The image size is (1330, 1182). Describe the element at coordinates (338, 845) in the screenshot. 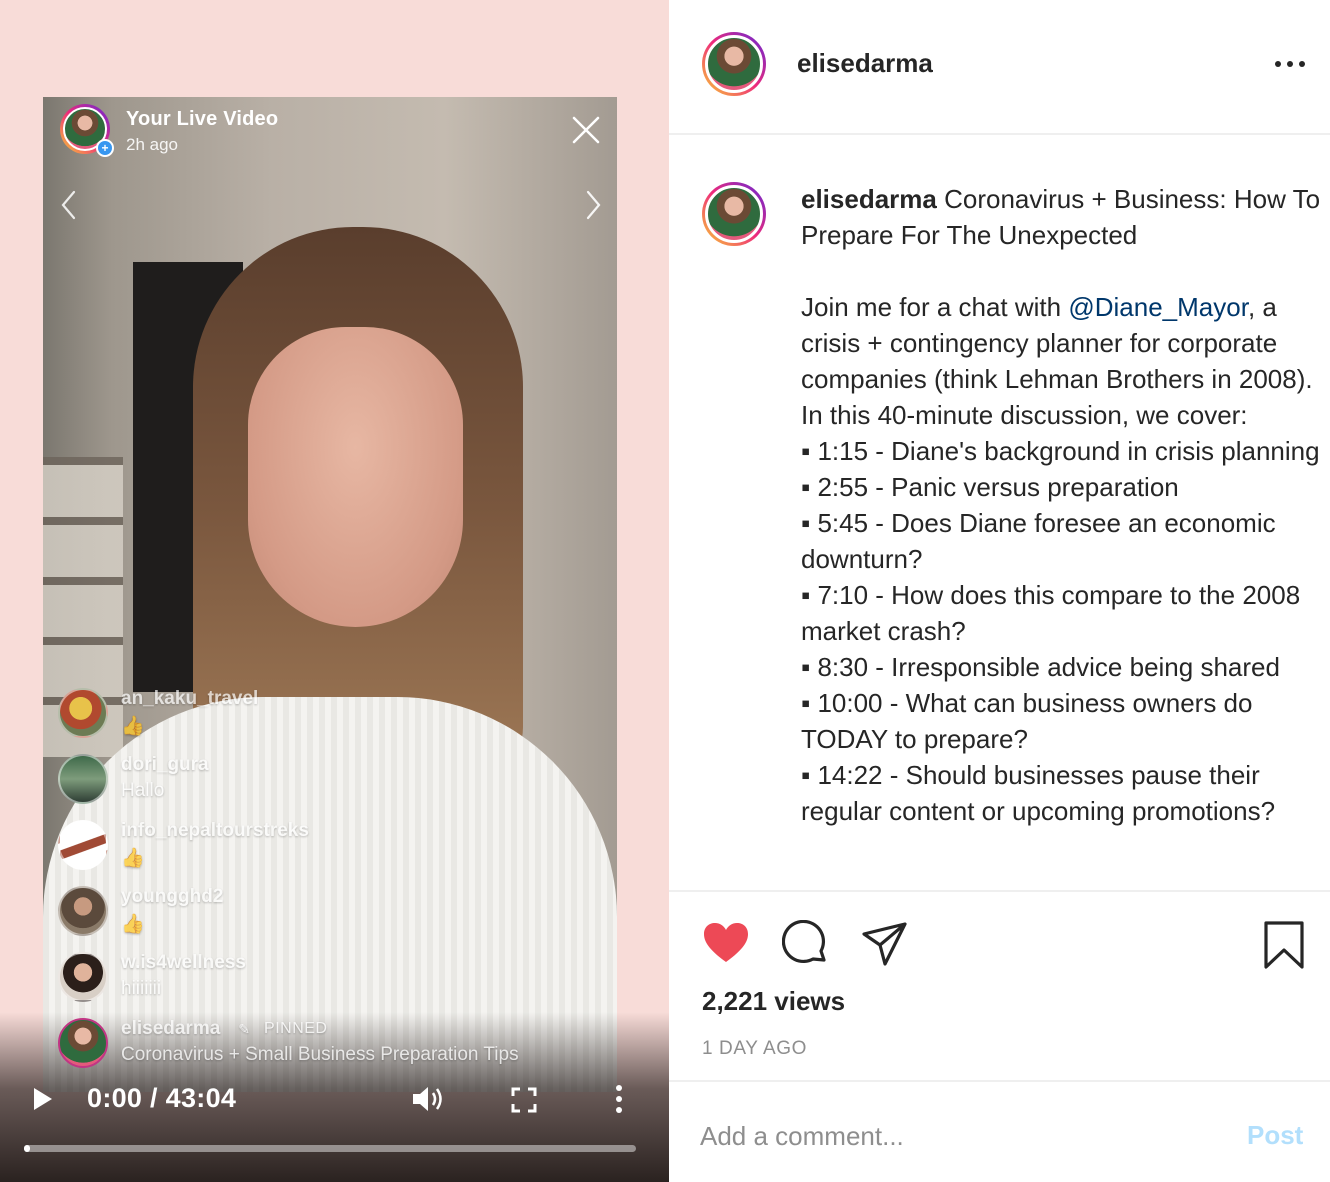

I see `live-comment: info_nepaltourstreks 👍` at that location.